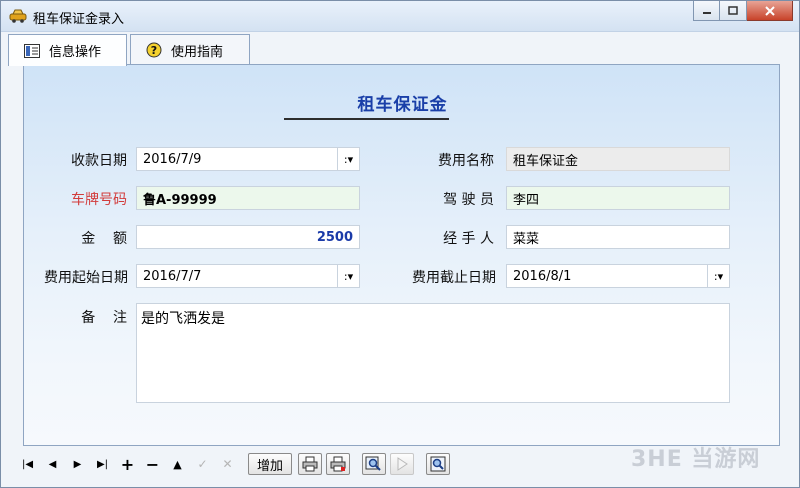  I want to click on minus-icon: −, so click(152, 464).